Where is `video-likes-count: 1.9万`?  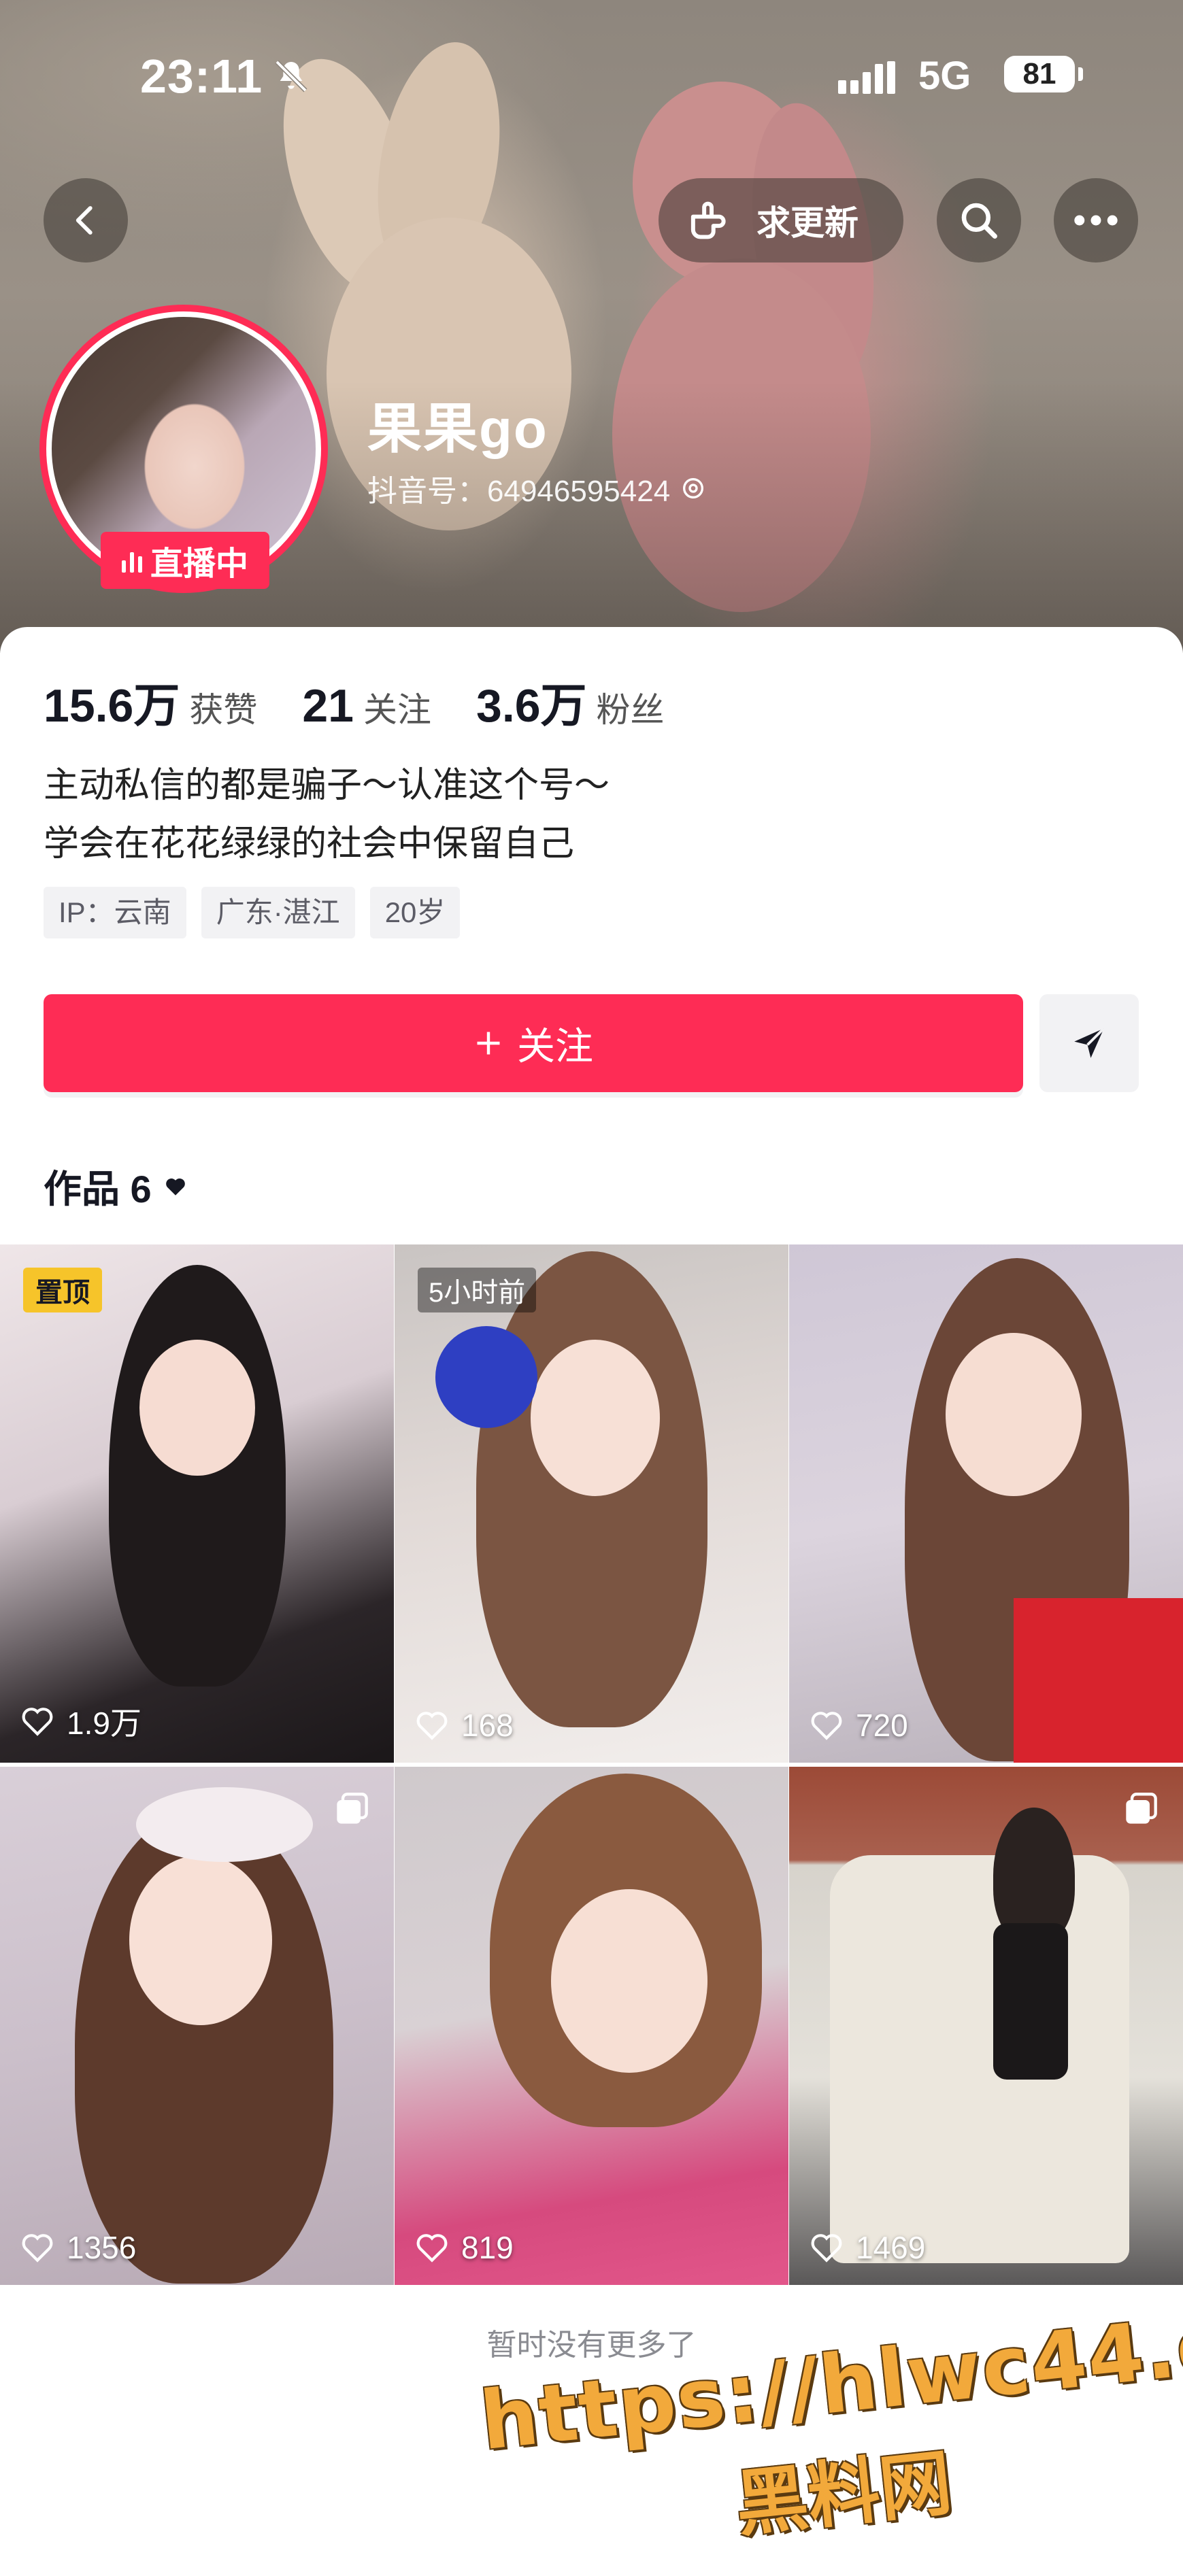 video-likes-count: 1.9万 is located at coordinates (104, 1723).